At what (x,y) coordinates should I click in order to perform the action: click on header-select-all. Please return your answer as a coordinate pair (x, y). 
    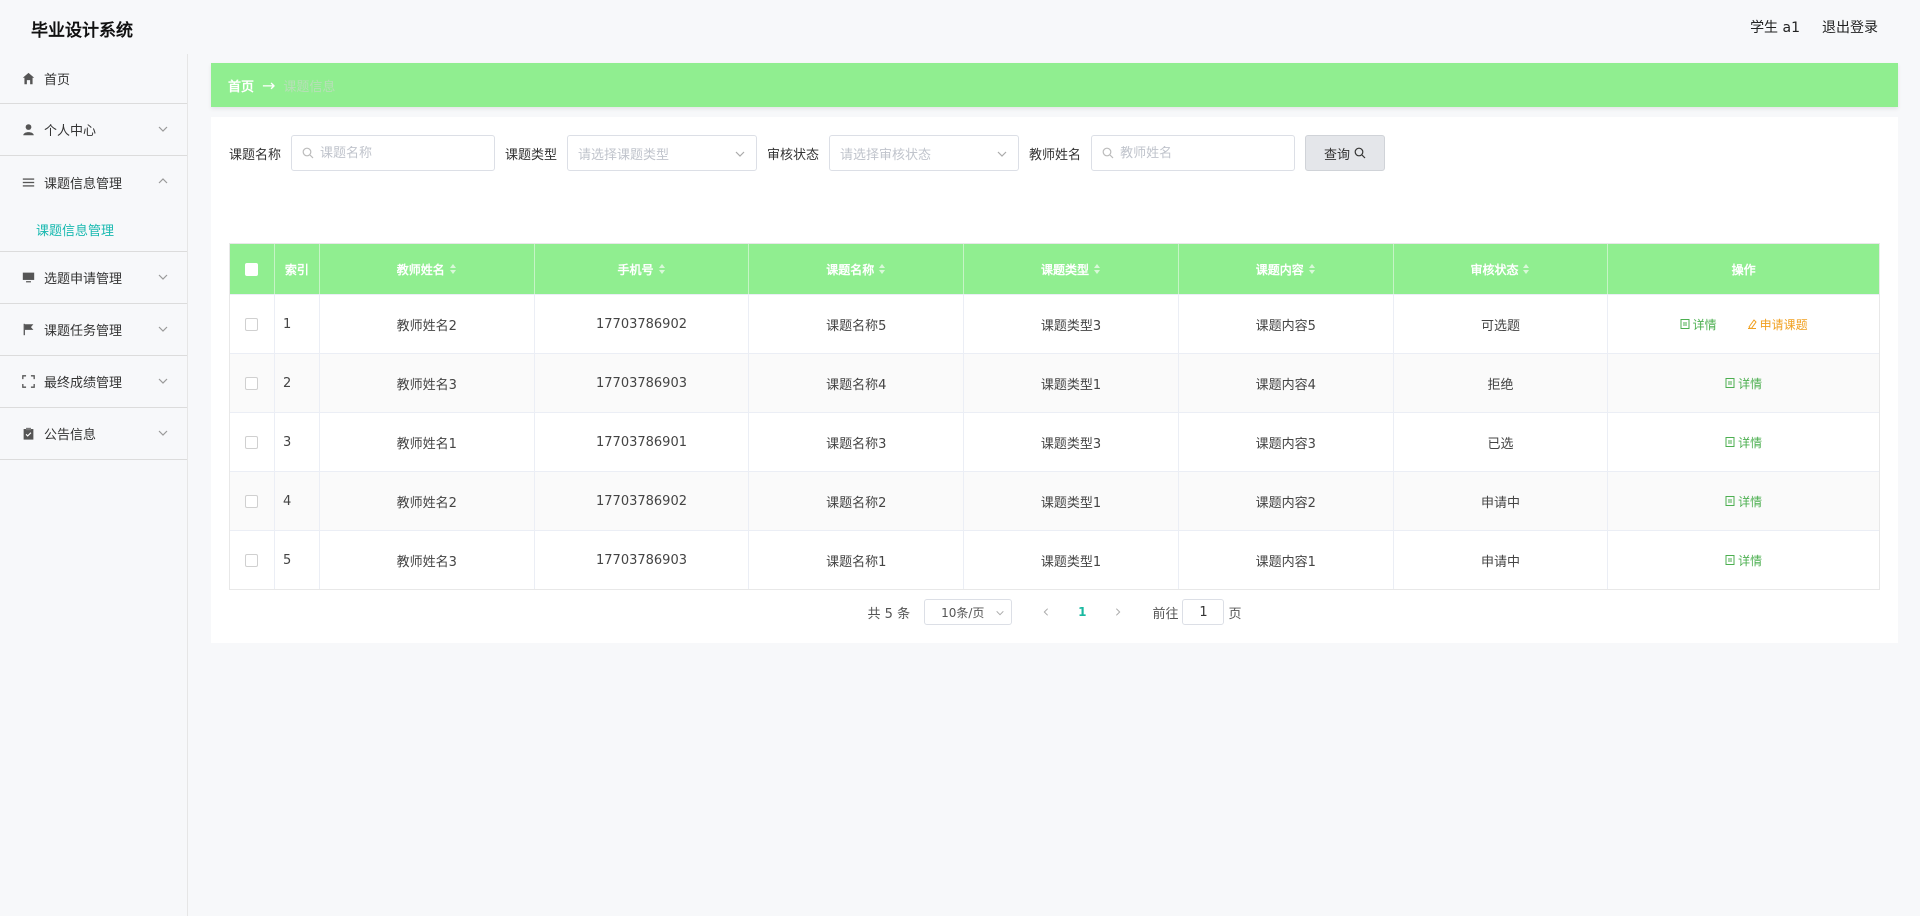
    Looking at the image, I should click on (252, 269).